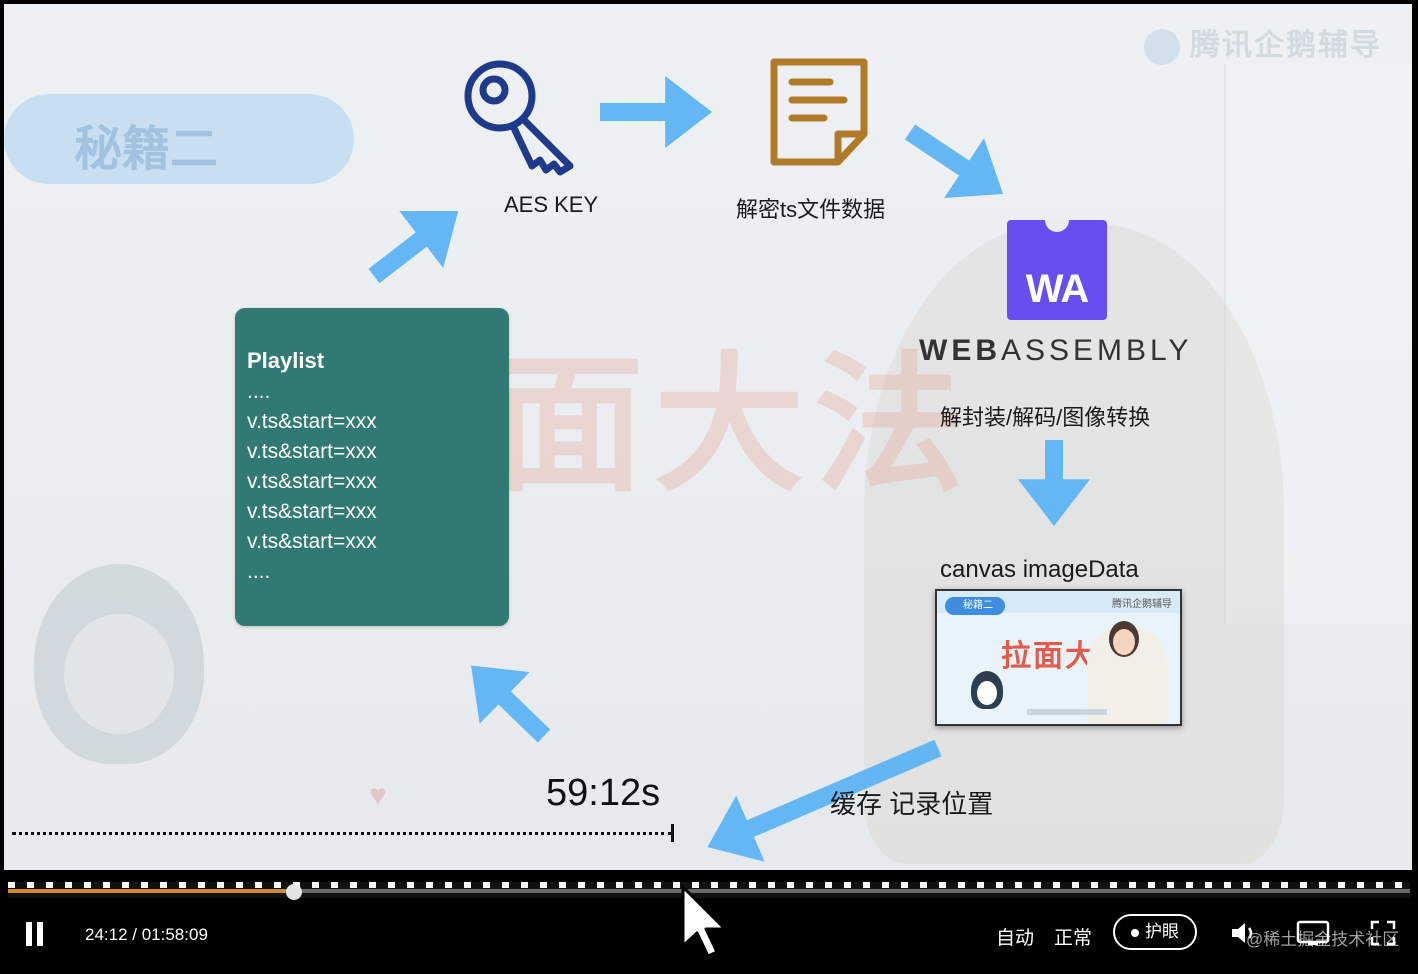 Image resolution: width=1418 pixels, height=974 pixels. What do you see at coordinates (1073, 936) in the screenshot?
I see `speed-button: 正常` at bounding box center [1073, 936].